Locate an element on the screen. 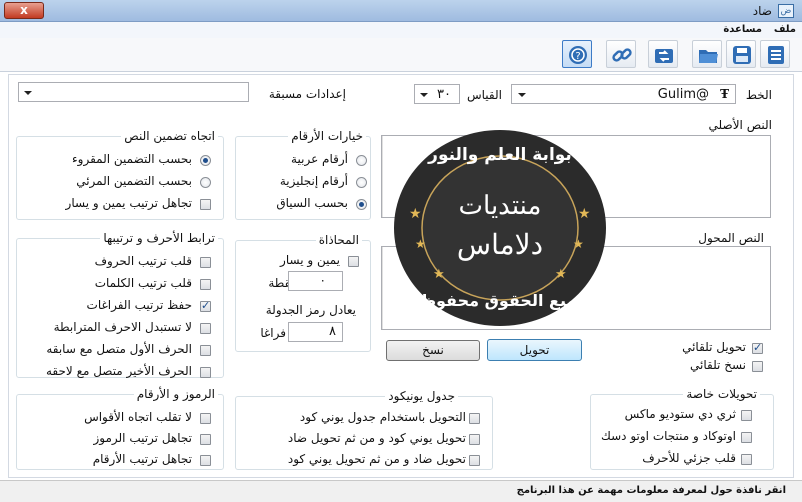  check-keep-brackets is located at coordinates (205, 418).